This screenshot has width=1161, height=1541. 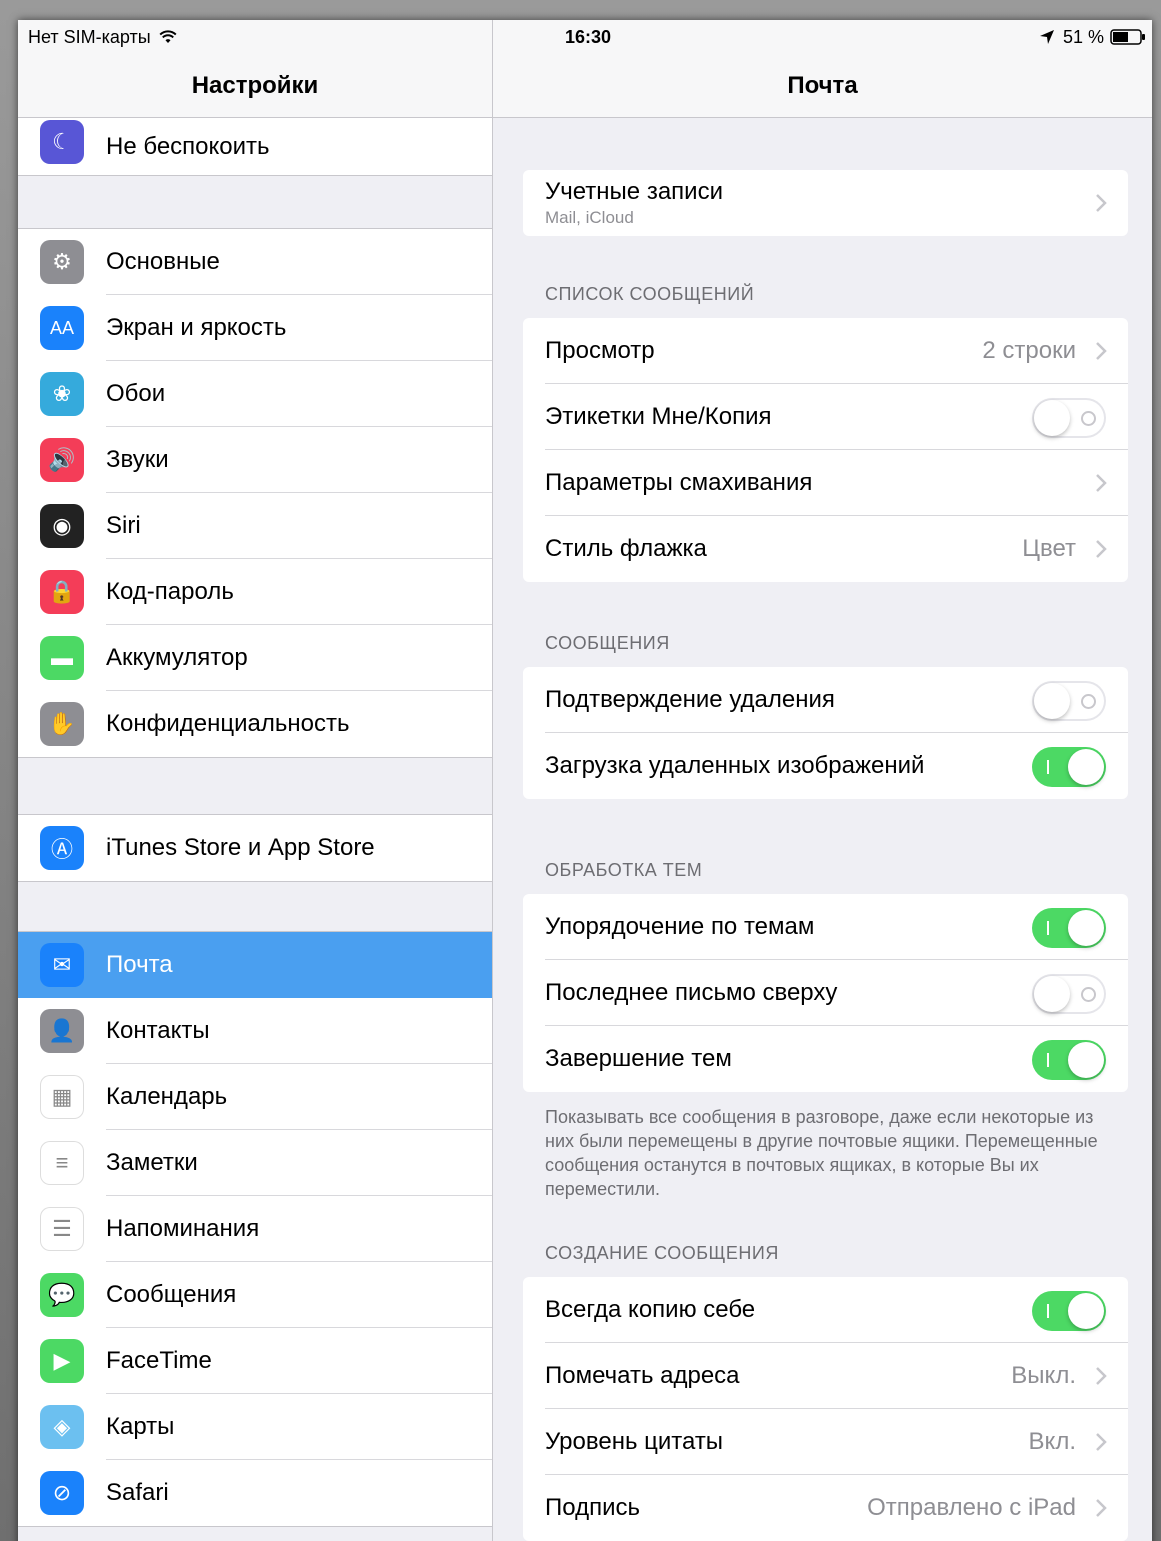 I want to click on sidebar-item-messages: 💬 Сообщения, so click(x=255, y=1295).